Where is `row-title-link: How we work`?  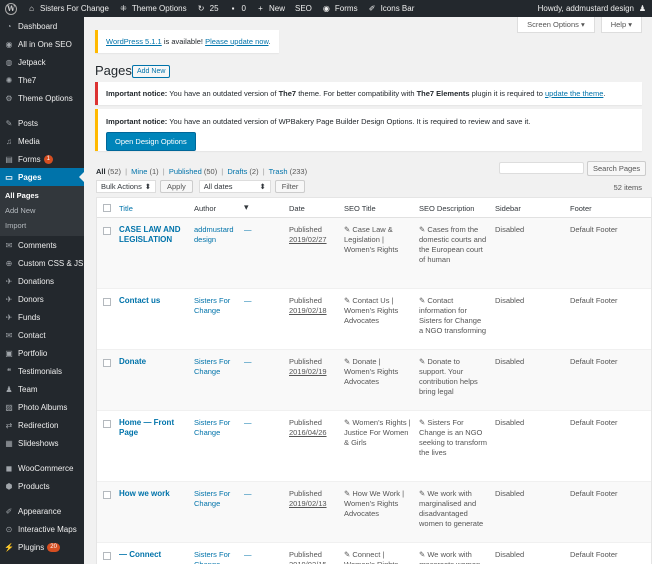
row-title-link: How we work is located at coordinates (154, 494).